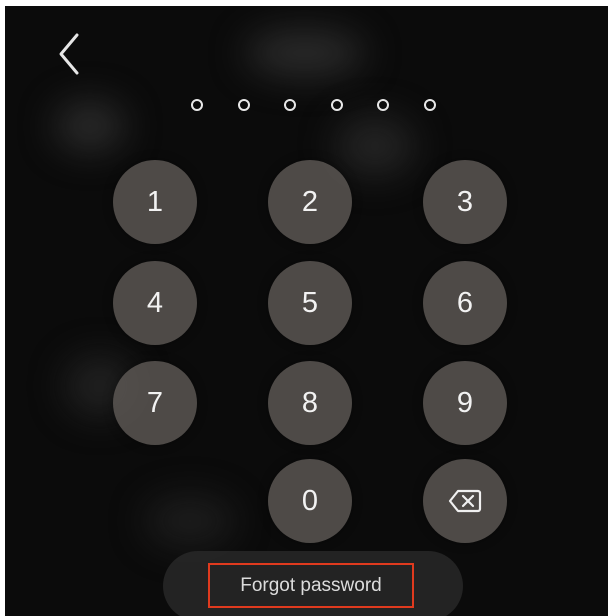  I want to click on back-button, so click(69, 54).